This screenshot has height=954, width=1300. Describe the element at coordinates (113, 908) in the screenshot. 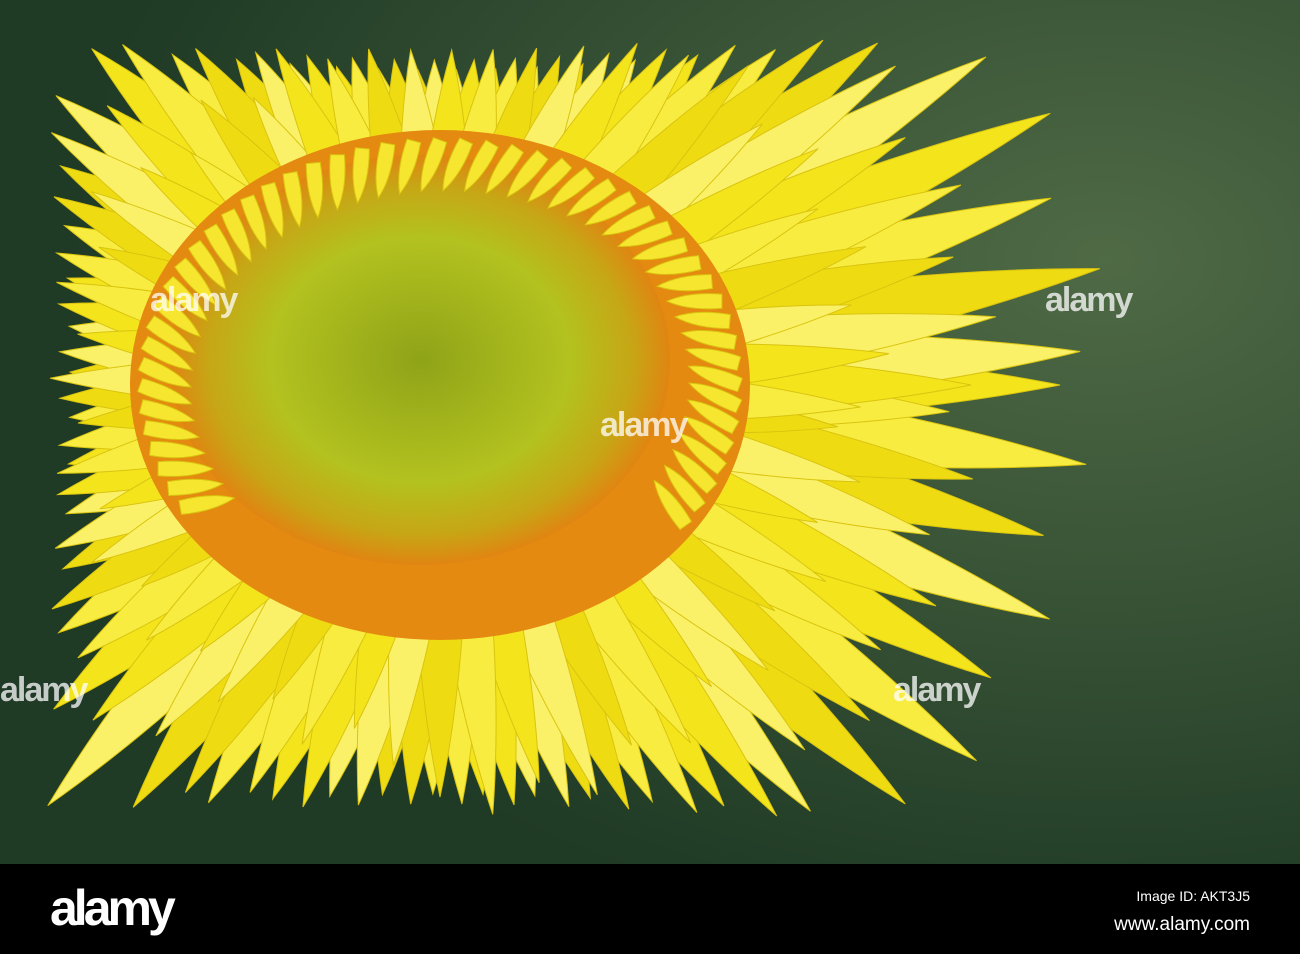

I see `alamy-logo: alamy` at that location.